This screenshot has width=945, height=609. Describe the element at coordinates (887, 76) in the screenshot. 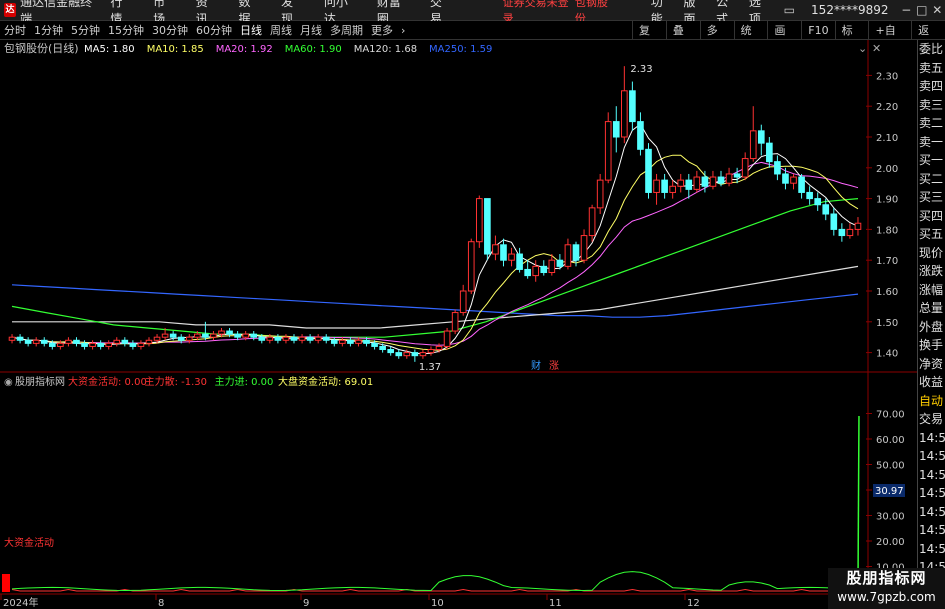

I see `y-tick-label: 2.30` at that location.